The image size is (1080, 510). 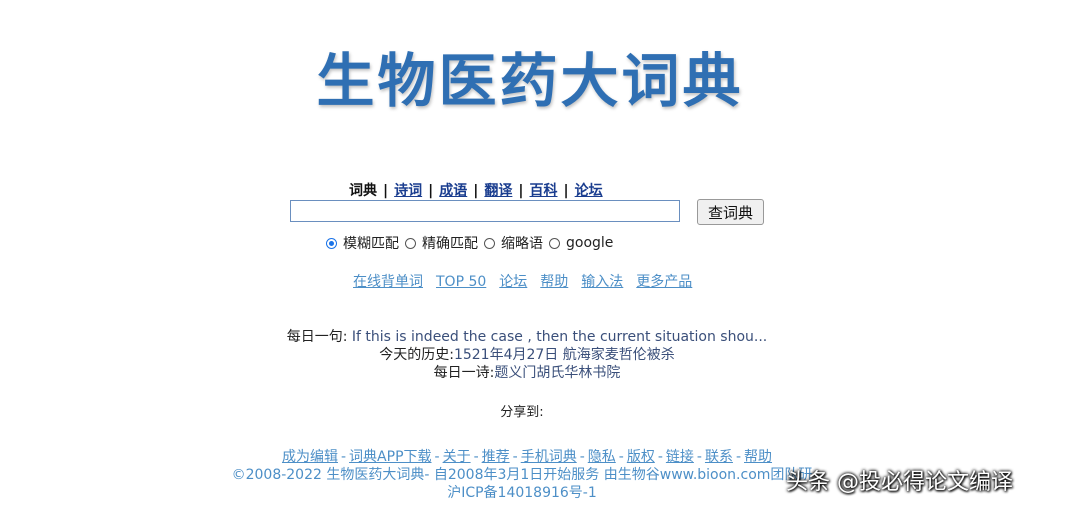 What do you see at coordinates (557, 373) in the screenshot?
I see `daily-poem-text: 题义门胡氏华林书院` at bounding box center [557, 373].